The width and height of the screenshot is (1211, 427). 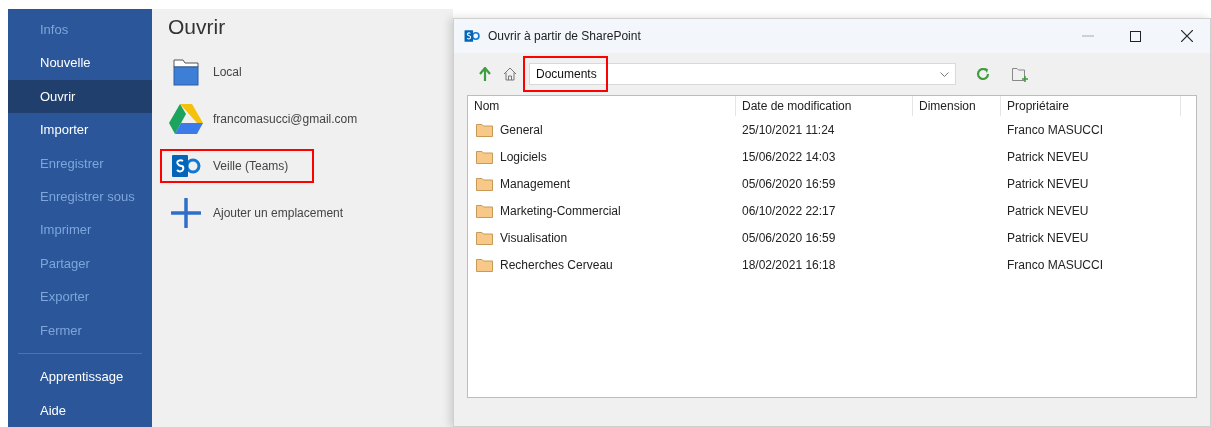 I want to click on column-header: Propriétaire, so click(x=1091, y=106).